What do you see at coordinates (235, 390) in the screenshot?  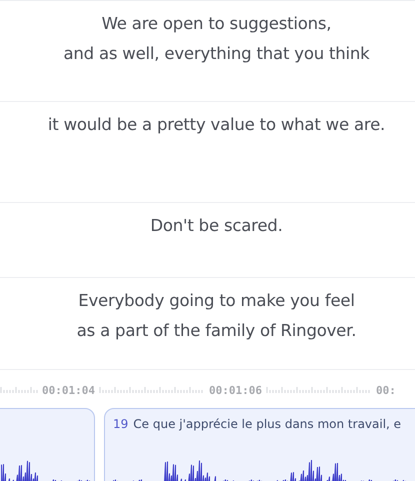 I see `timecode: 00:01:06` at bounding box center [235, 390].